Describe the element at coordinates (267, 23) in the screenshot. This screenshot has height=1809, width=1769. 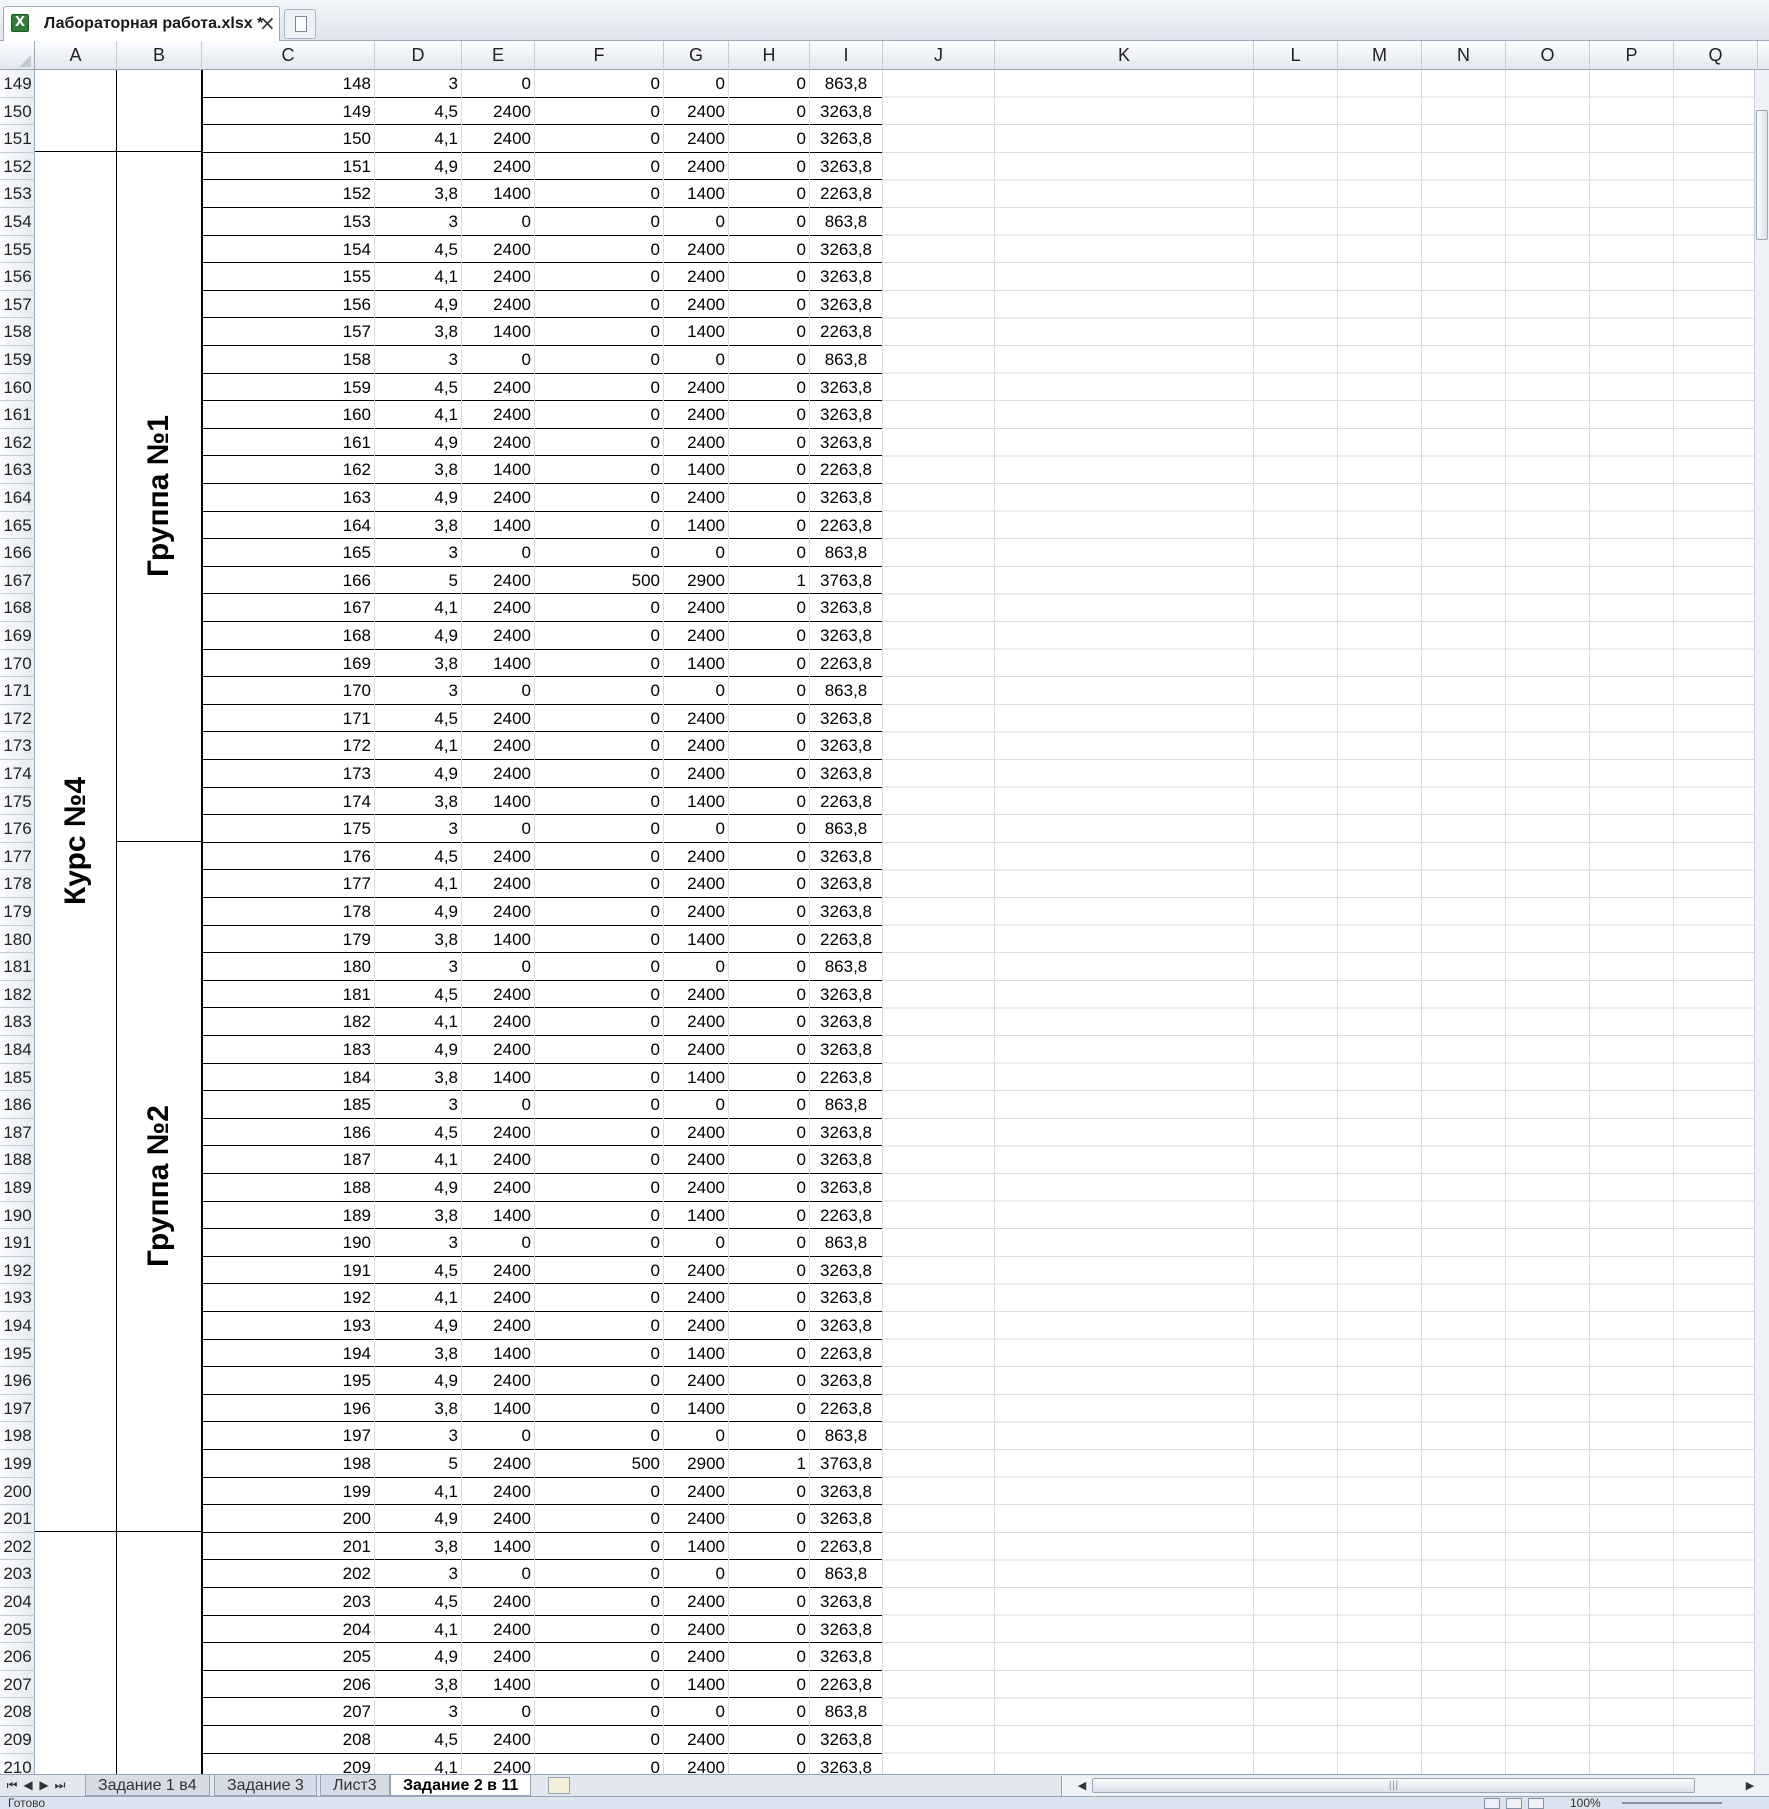
I see `close-icon: ×` at that location.